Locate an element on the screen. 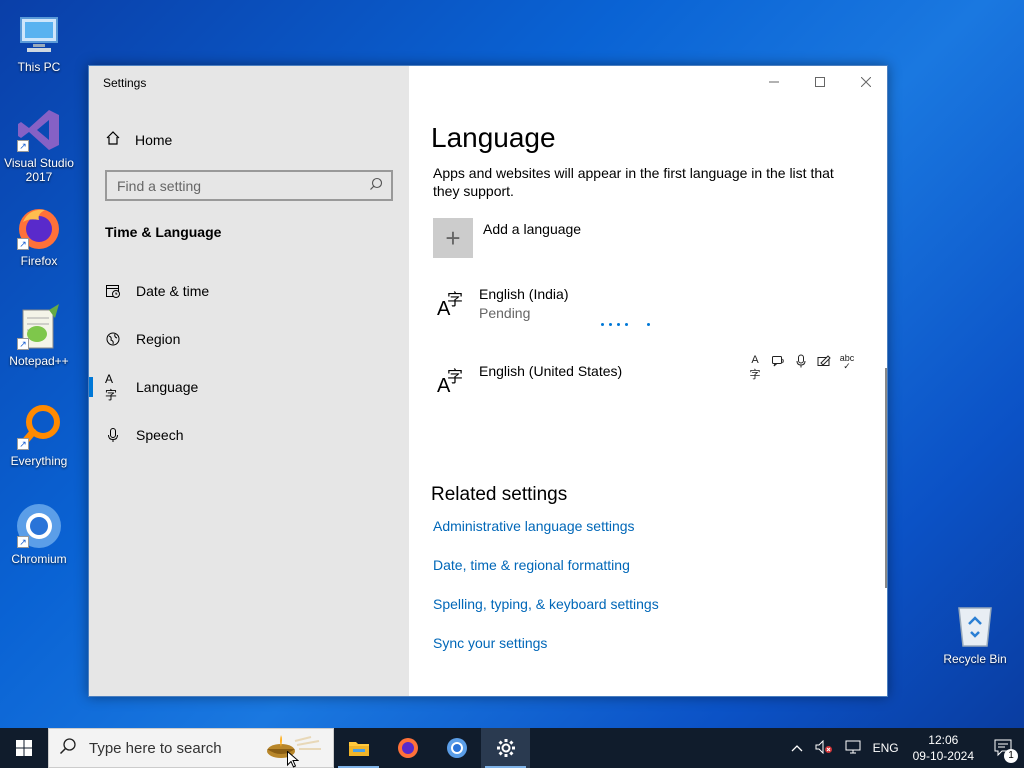 The height and width of the screenshot is (768, 1024). desktop-icon-label: Visual Studio 2017 is located at coordinates (39, 170).